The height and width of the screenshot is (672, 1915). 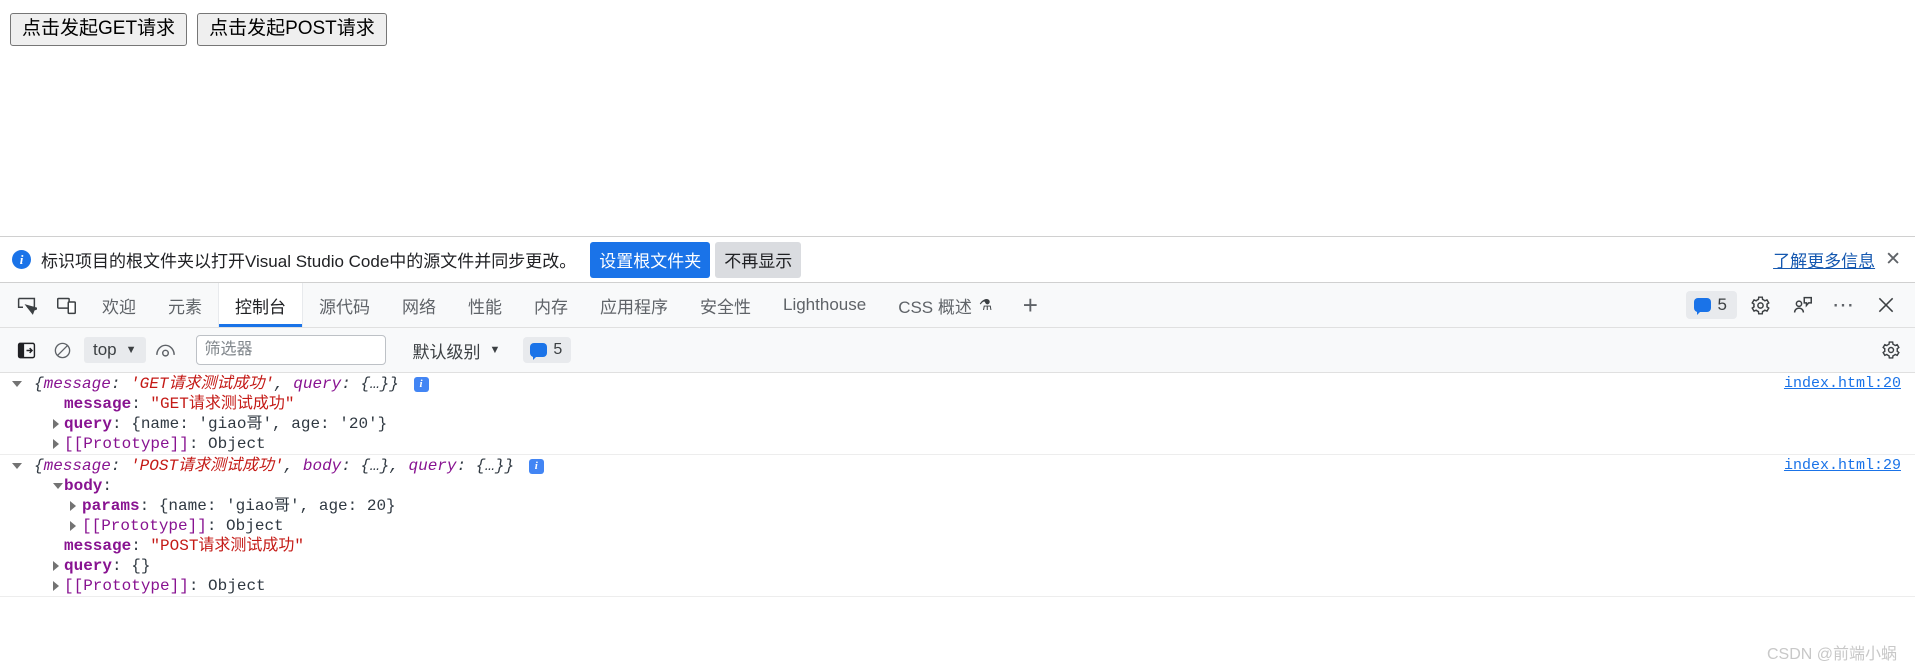 I want to click on source-link: index.html:29, so click(x=1842, y=466).